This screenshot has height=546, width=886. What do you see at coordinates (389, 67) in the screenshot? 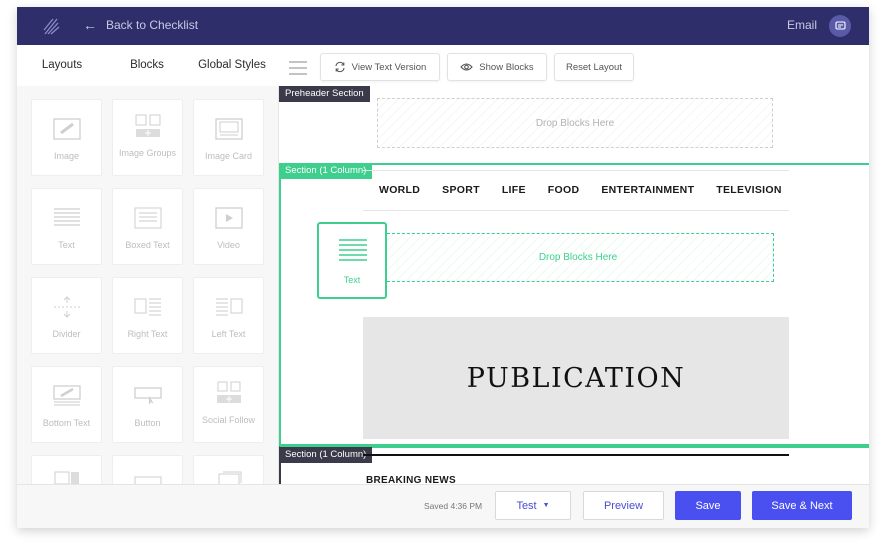
I see `view-text-version-label: View Text Version` at bounding box center [389, 67].